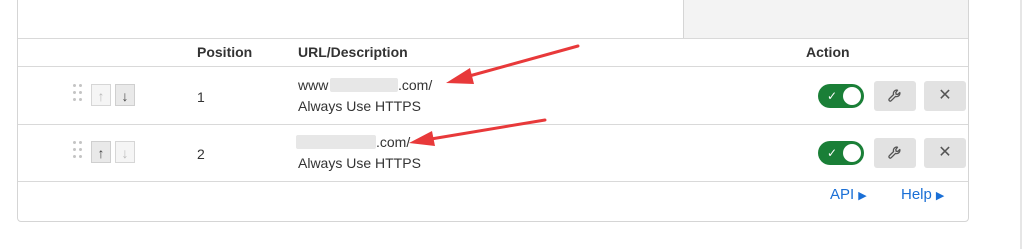 The image size is (1024, 249). I want to click on column-header-action: Action, so click(828, 52).